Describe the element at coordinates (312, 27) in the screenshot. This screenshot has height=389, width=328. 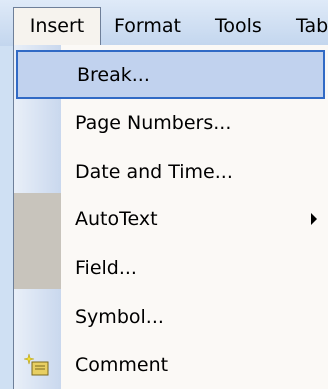
I see `menu-table: Tab` at that location.